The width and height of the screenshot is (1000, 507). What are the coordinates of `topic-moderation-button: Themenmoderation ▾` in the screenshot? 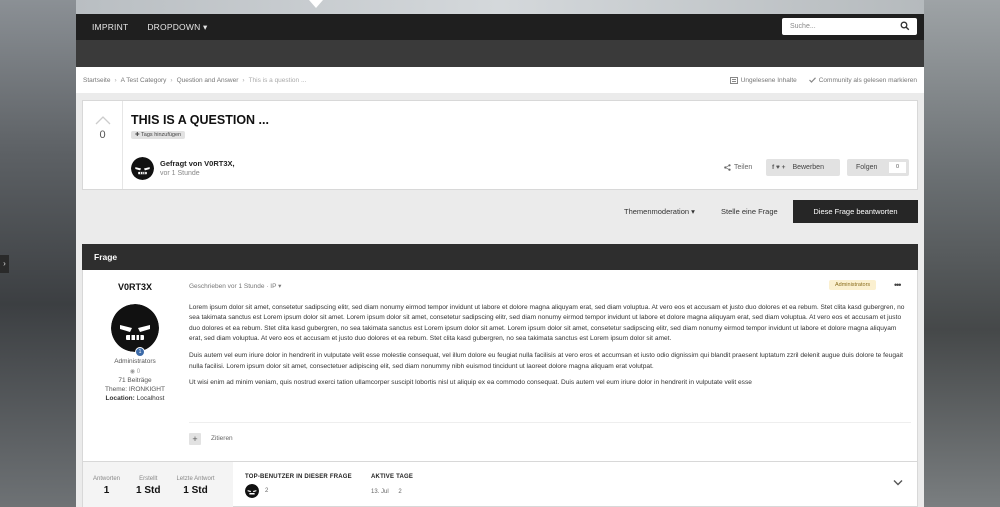 It's located at (659, 211).